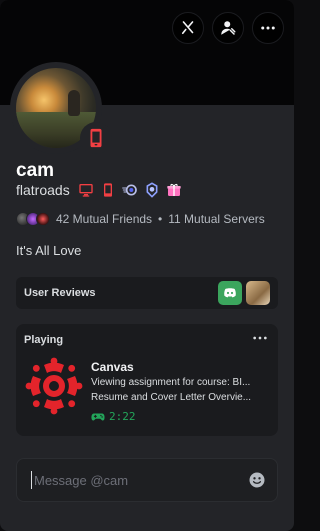 The width and height of the screenshot is (320, 531). I want to click on mutual-friends: 42 Mutual Friends, so click(104, 219).